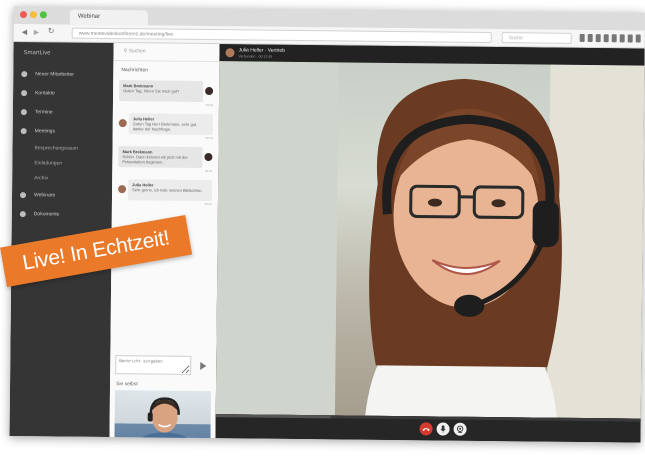 The image size is (645, 467). I want to click on chat-title: Nachrichten, so click(135, 70).